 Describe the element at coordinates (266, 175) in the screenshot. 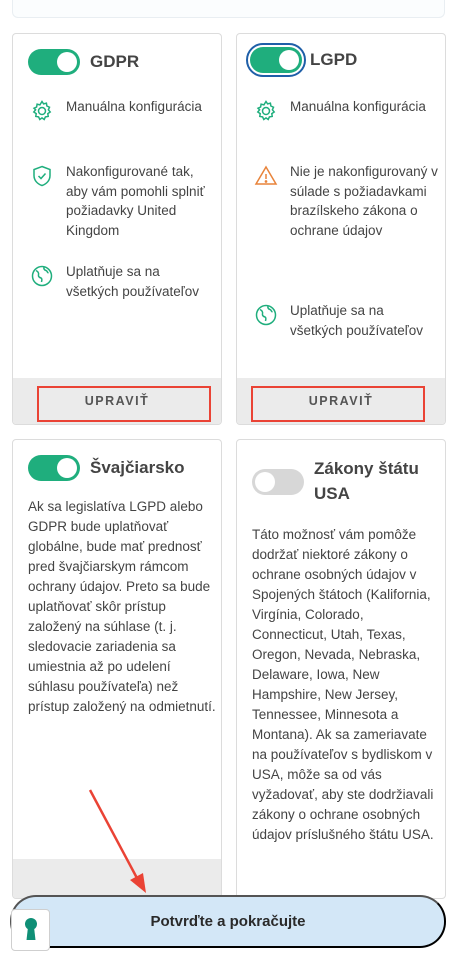

I see `warning-icon` at that location.